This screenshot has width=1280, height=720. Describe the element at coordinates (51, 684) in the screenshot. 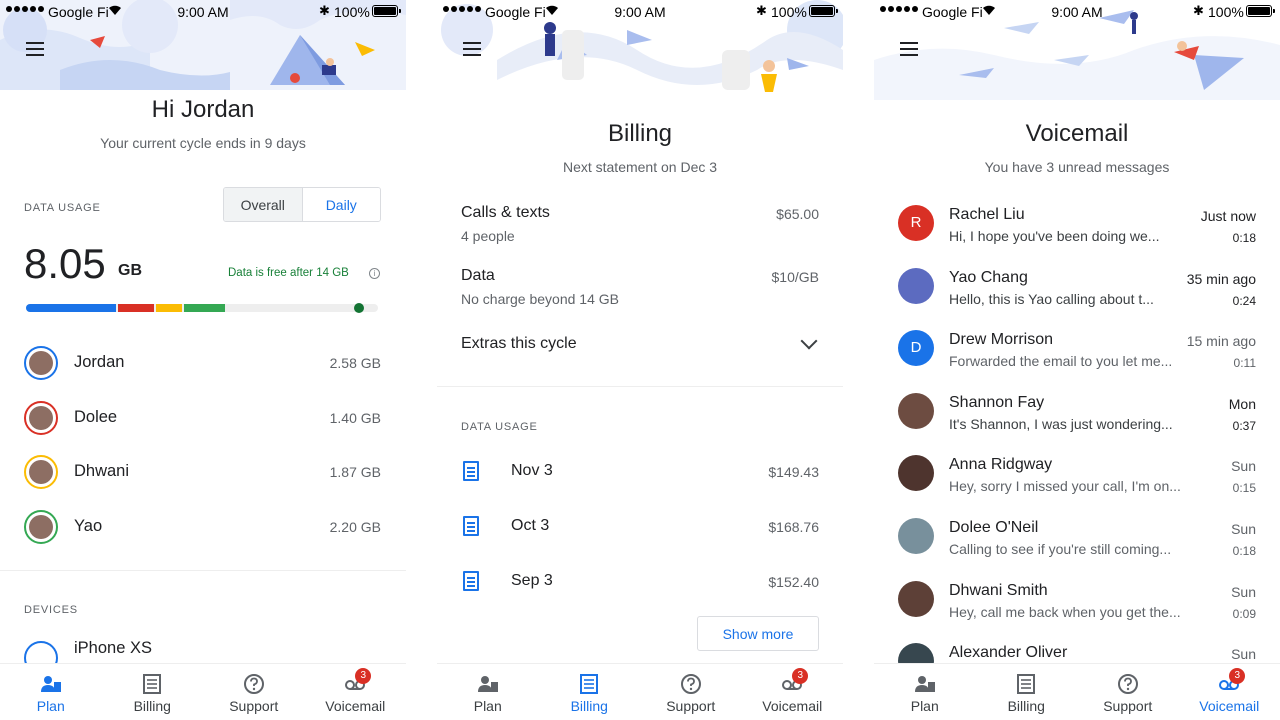

I see `plan-icon` at that location.